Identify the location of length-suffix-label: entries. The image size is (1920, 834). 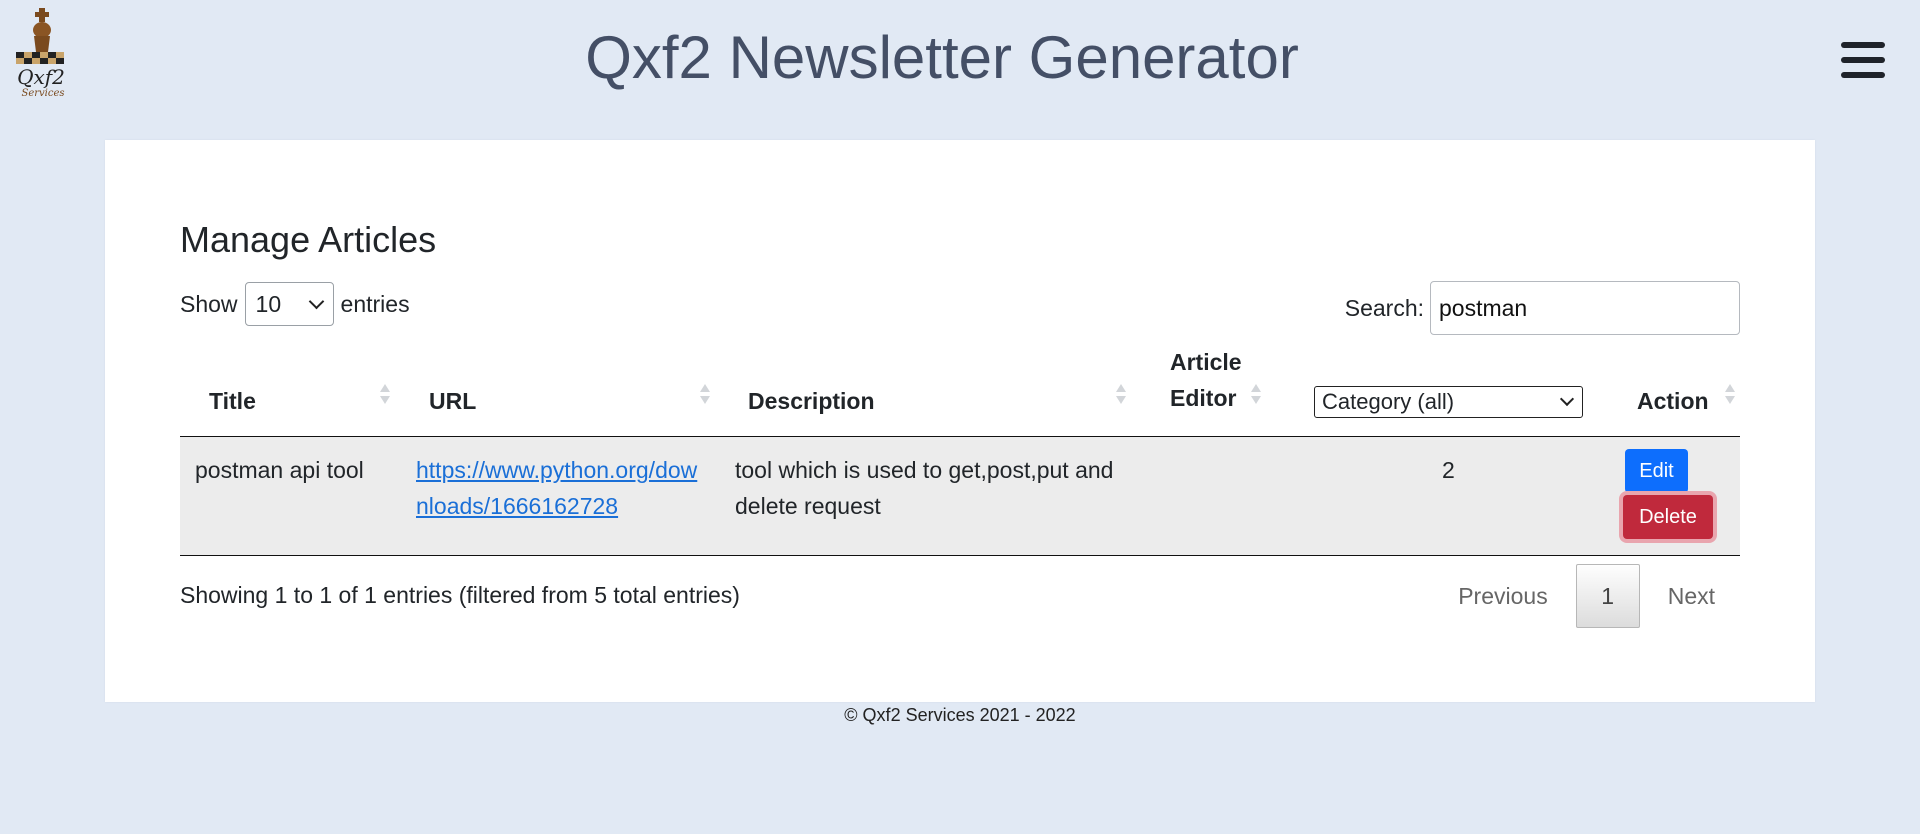
(375, 303).